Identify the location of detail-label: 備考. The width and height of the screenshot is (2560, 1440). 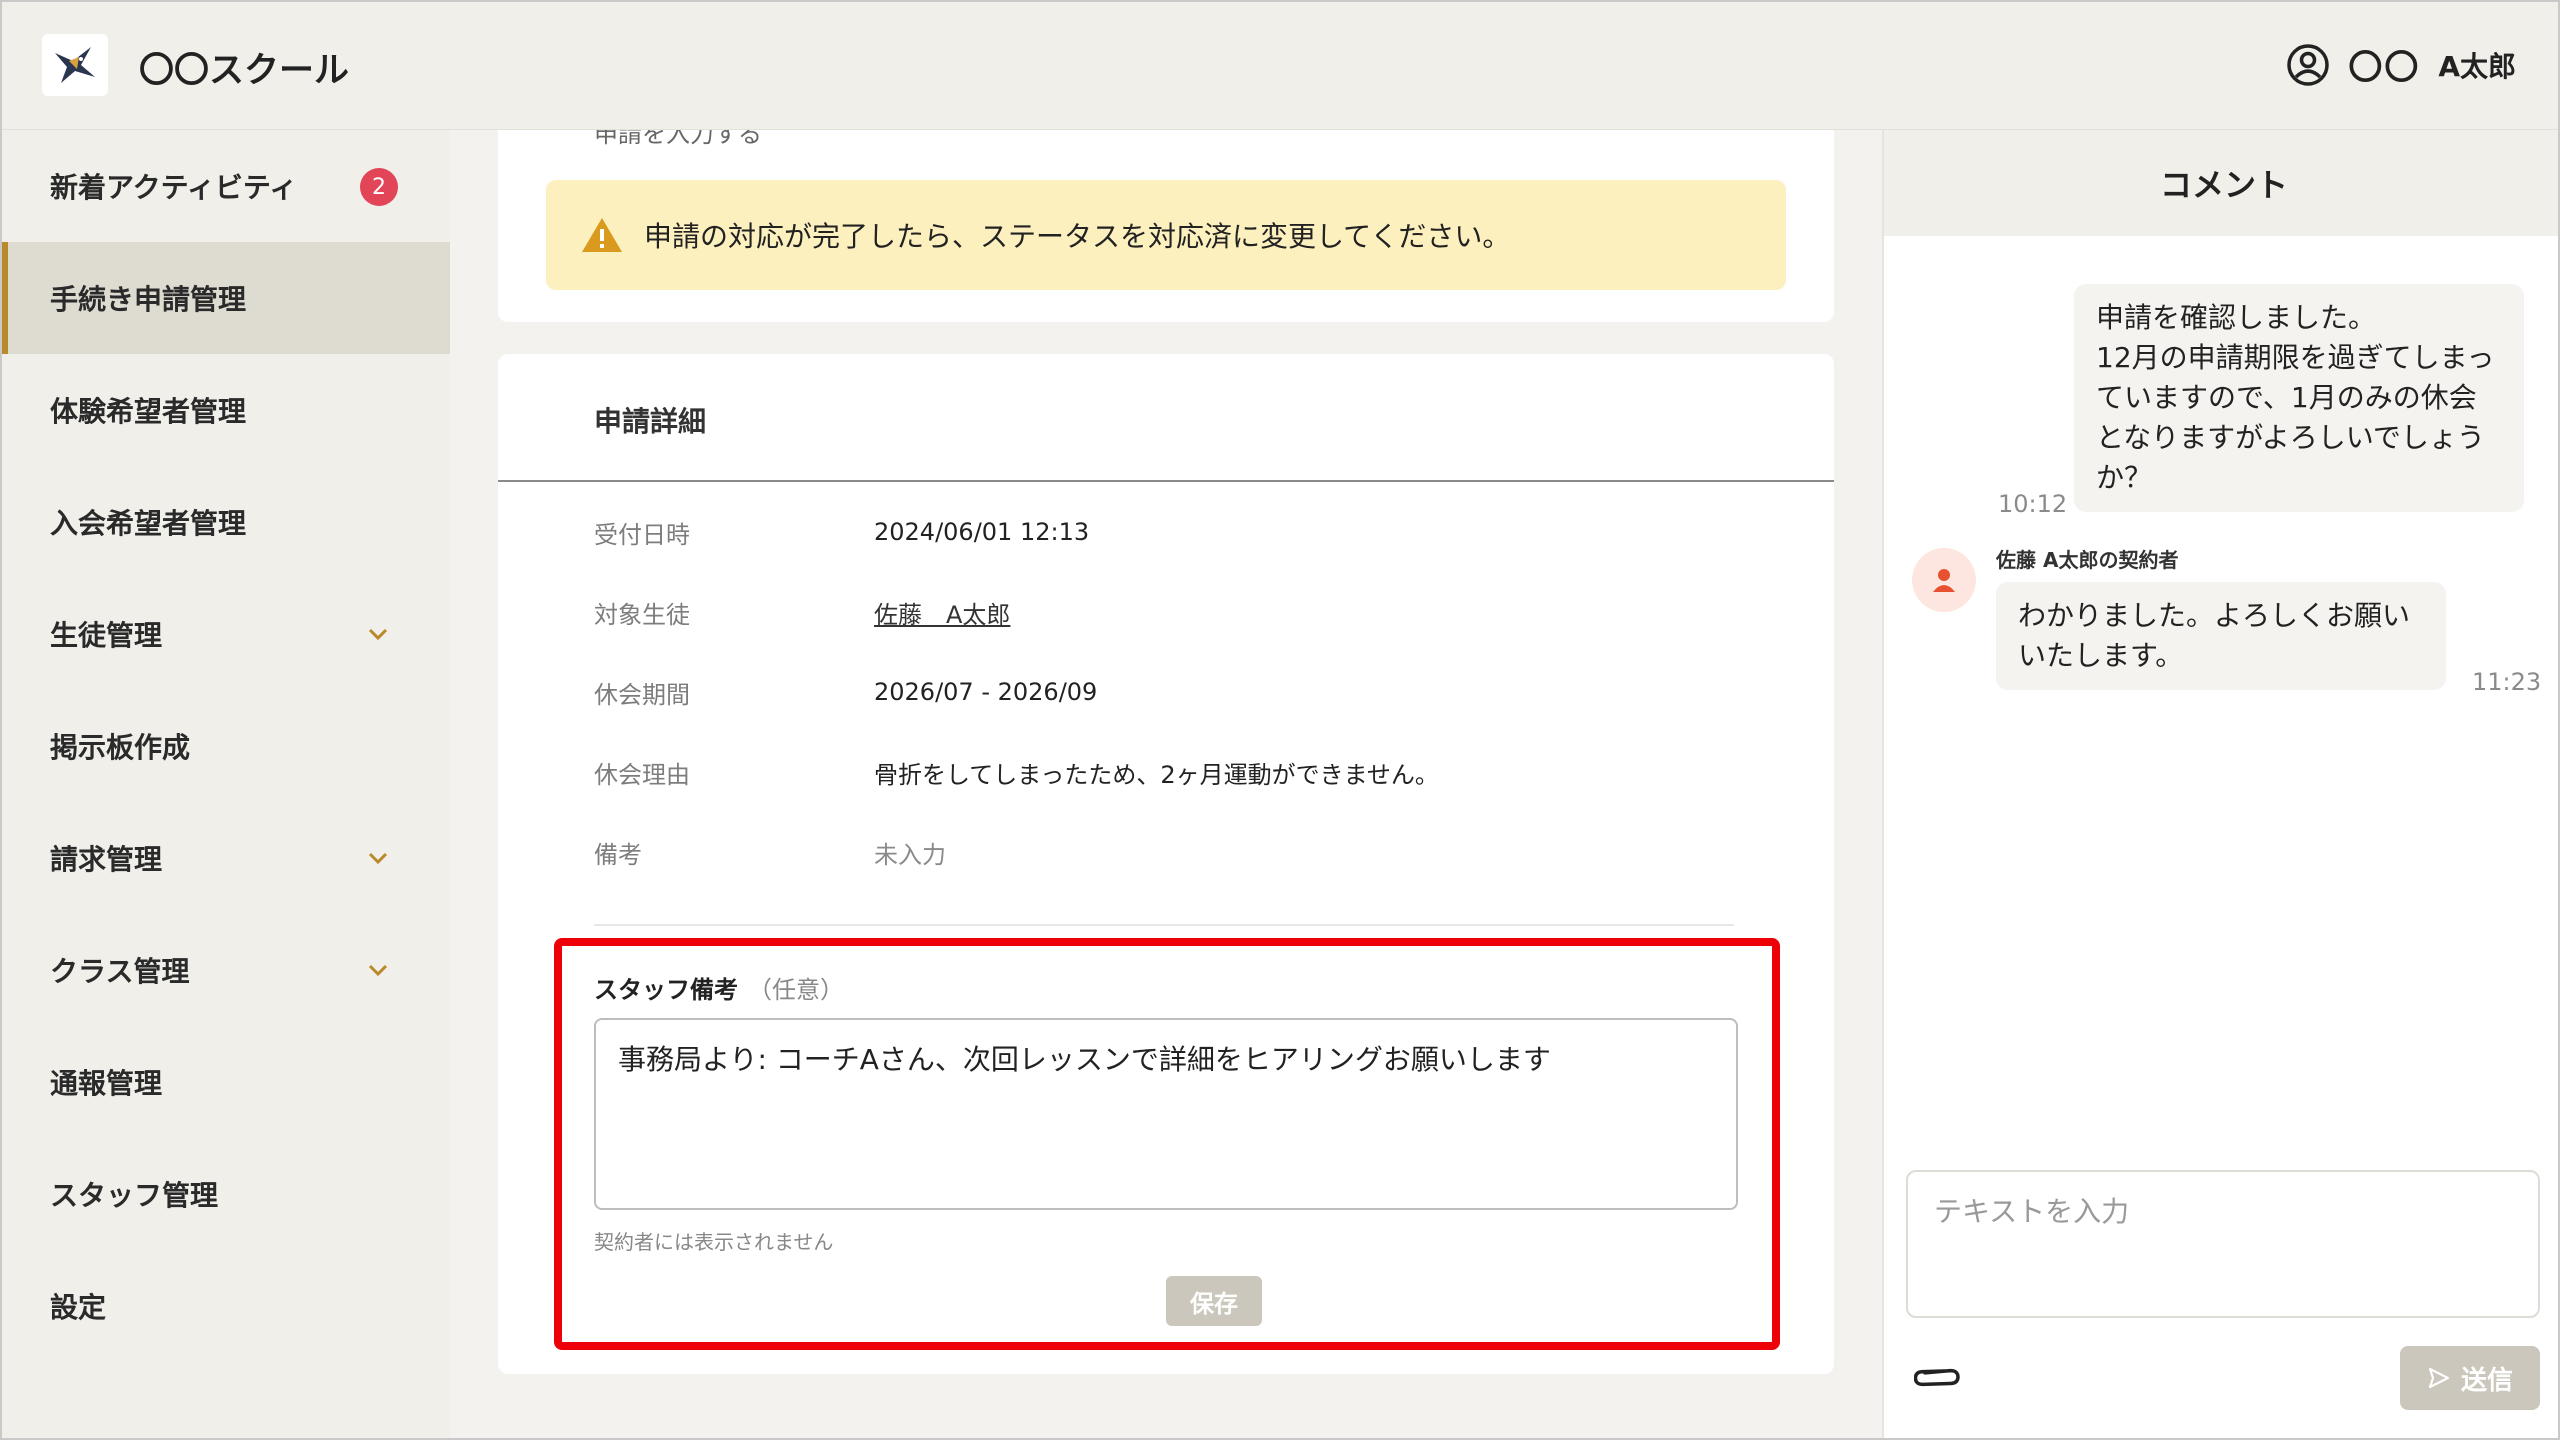
(618, 854).